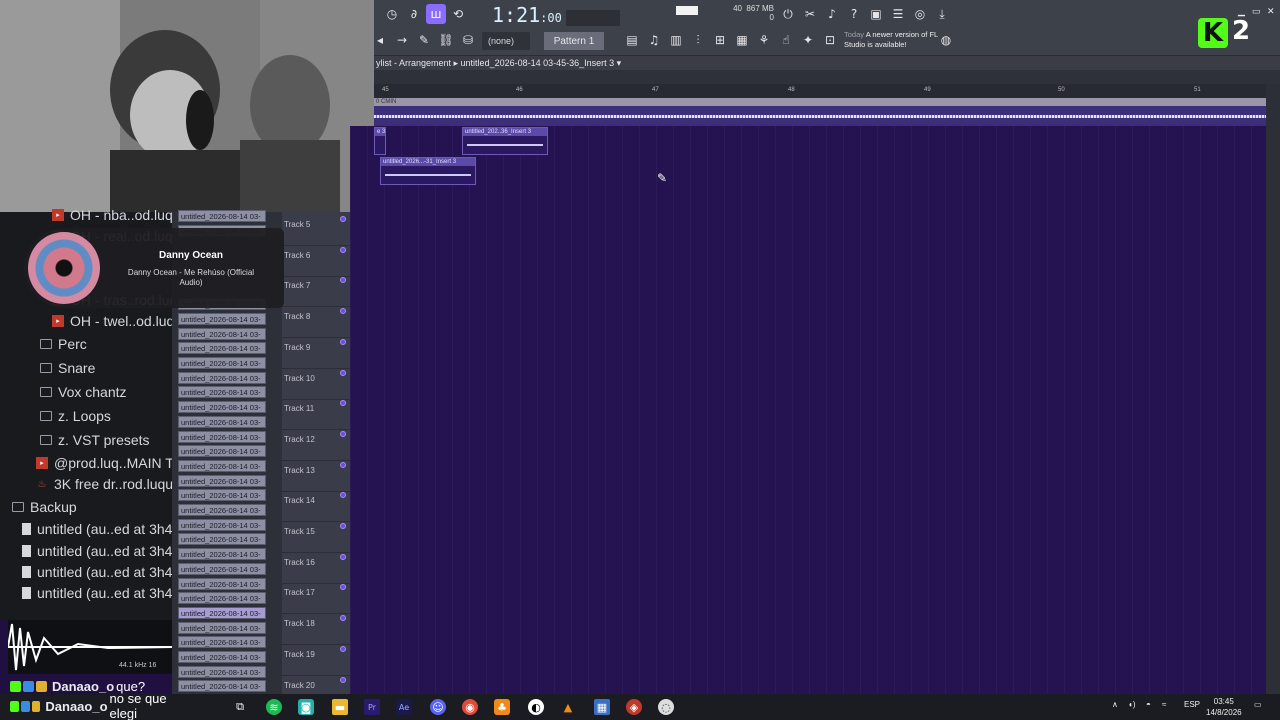  Describe the element at coordinates (75, 416) in the screenshot. I see `browser-item: z. Loops` at that location.